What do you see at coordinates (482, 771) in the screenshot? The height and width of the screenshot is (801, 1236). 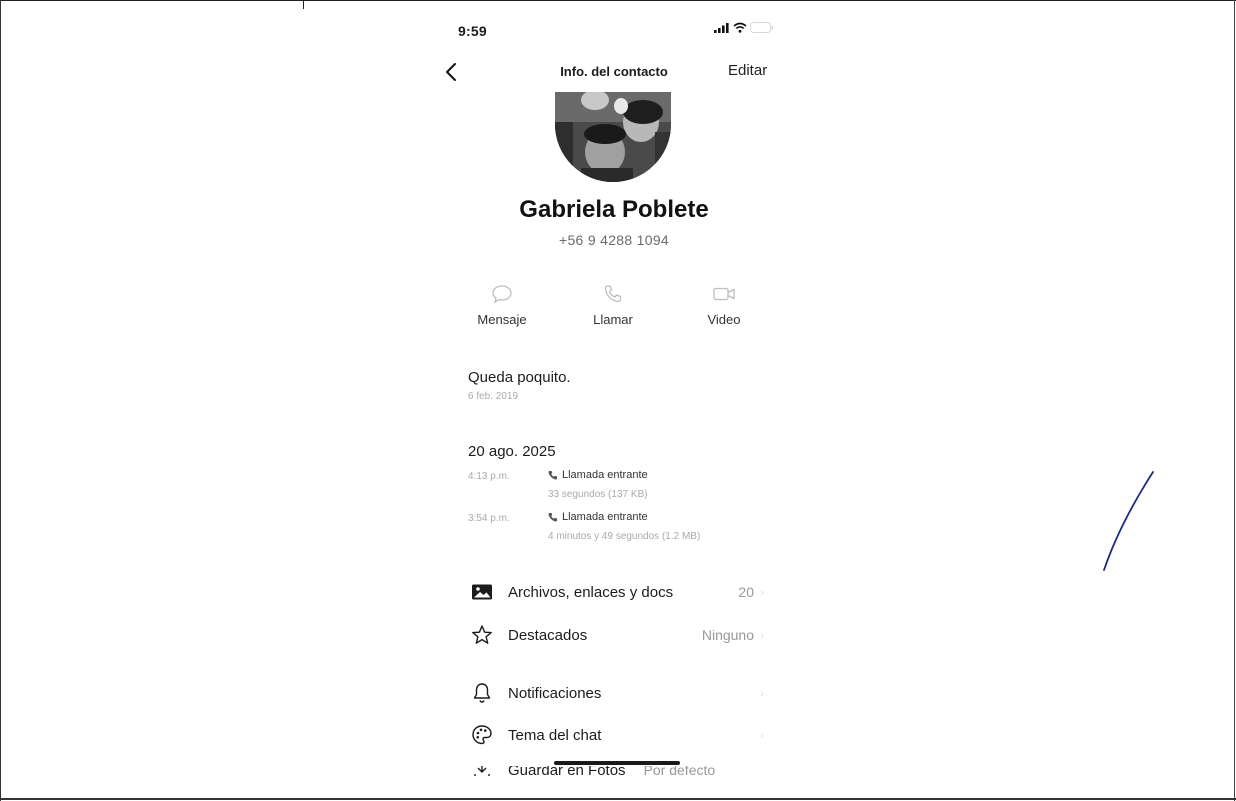 I see `download-icon` at bounding box center [482, 771].